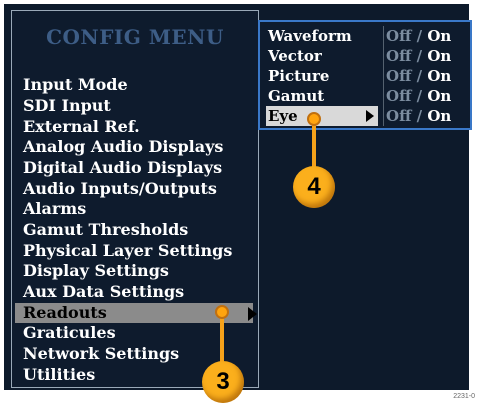 The image size is (479, 403). I want to click on menu-item-digital-audio-displays: Digital Audio Displays, so click(134, 168).